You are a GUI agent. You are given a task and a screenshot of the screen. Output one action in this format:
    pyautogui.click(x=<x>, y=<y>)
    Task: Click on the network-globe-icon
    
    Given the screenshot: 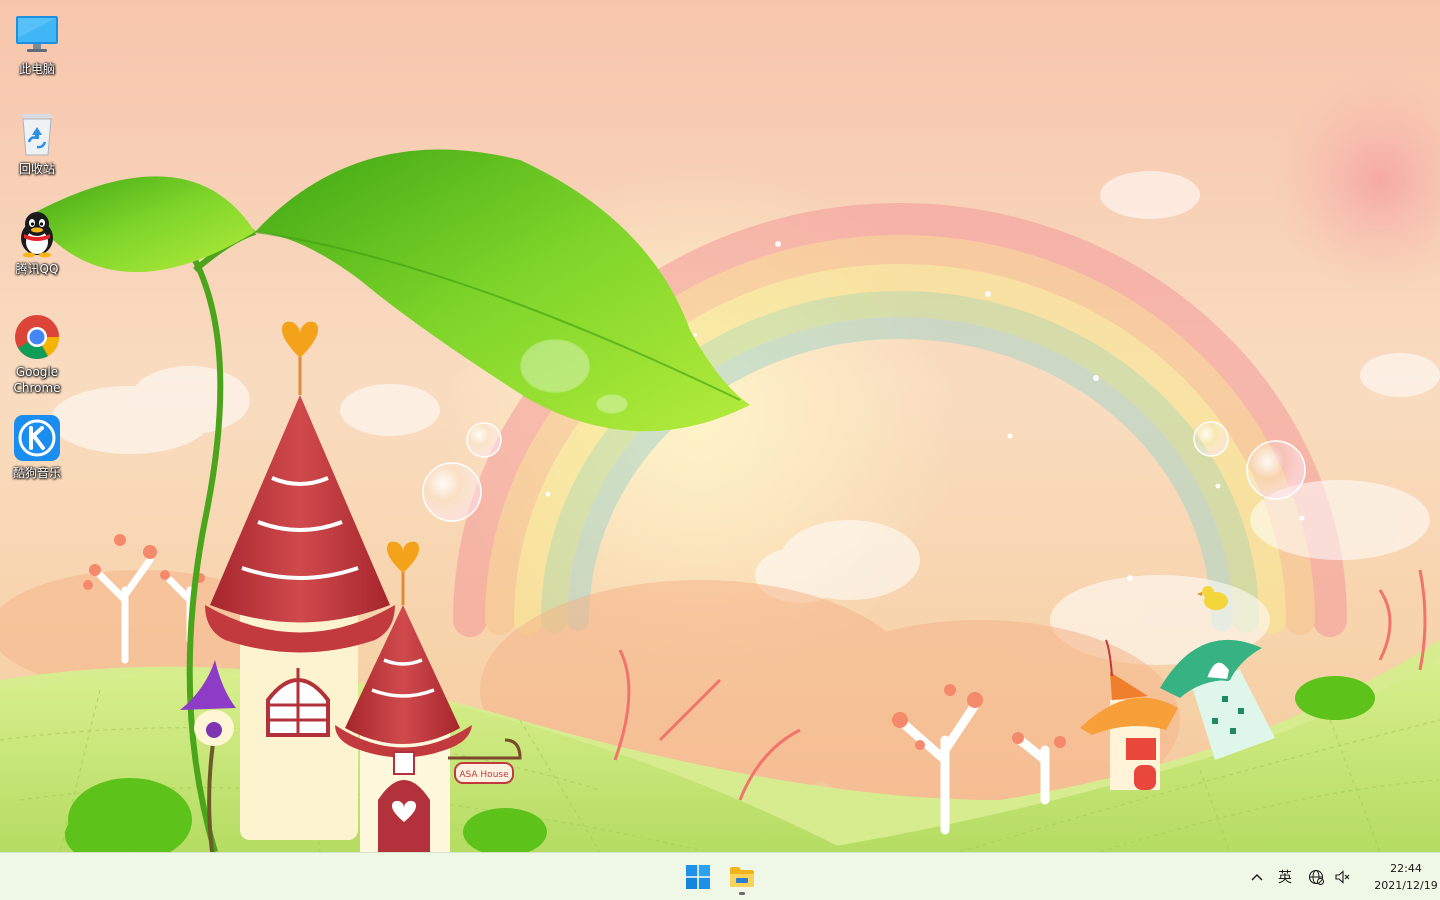 What is the action you would take?
    pyautogui.click(x=1316, y=877)
    